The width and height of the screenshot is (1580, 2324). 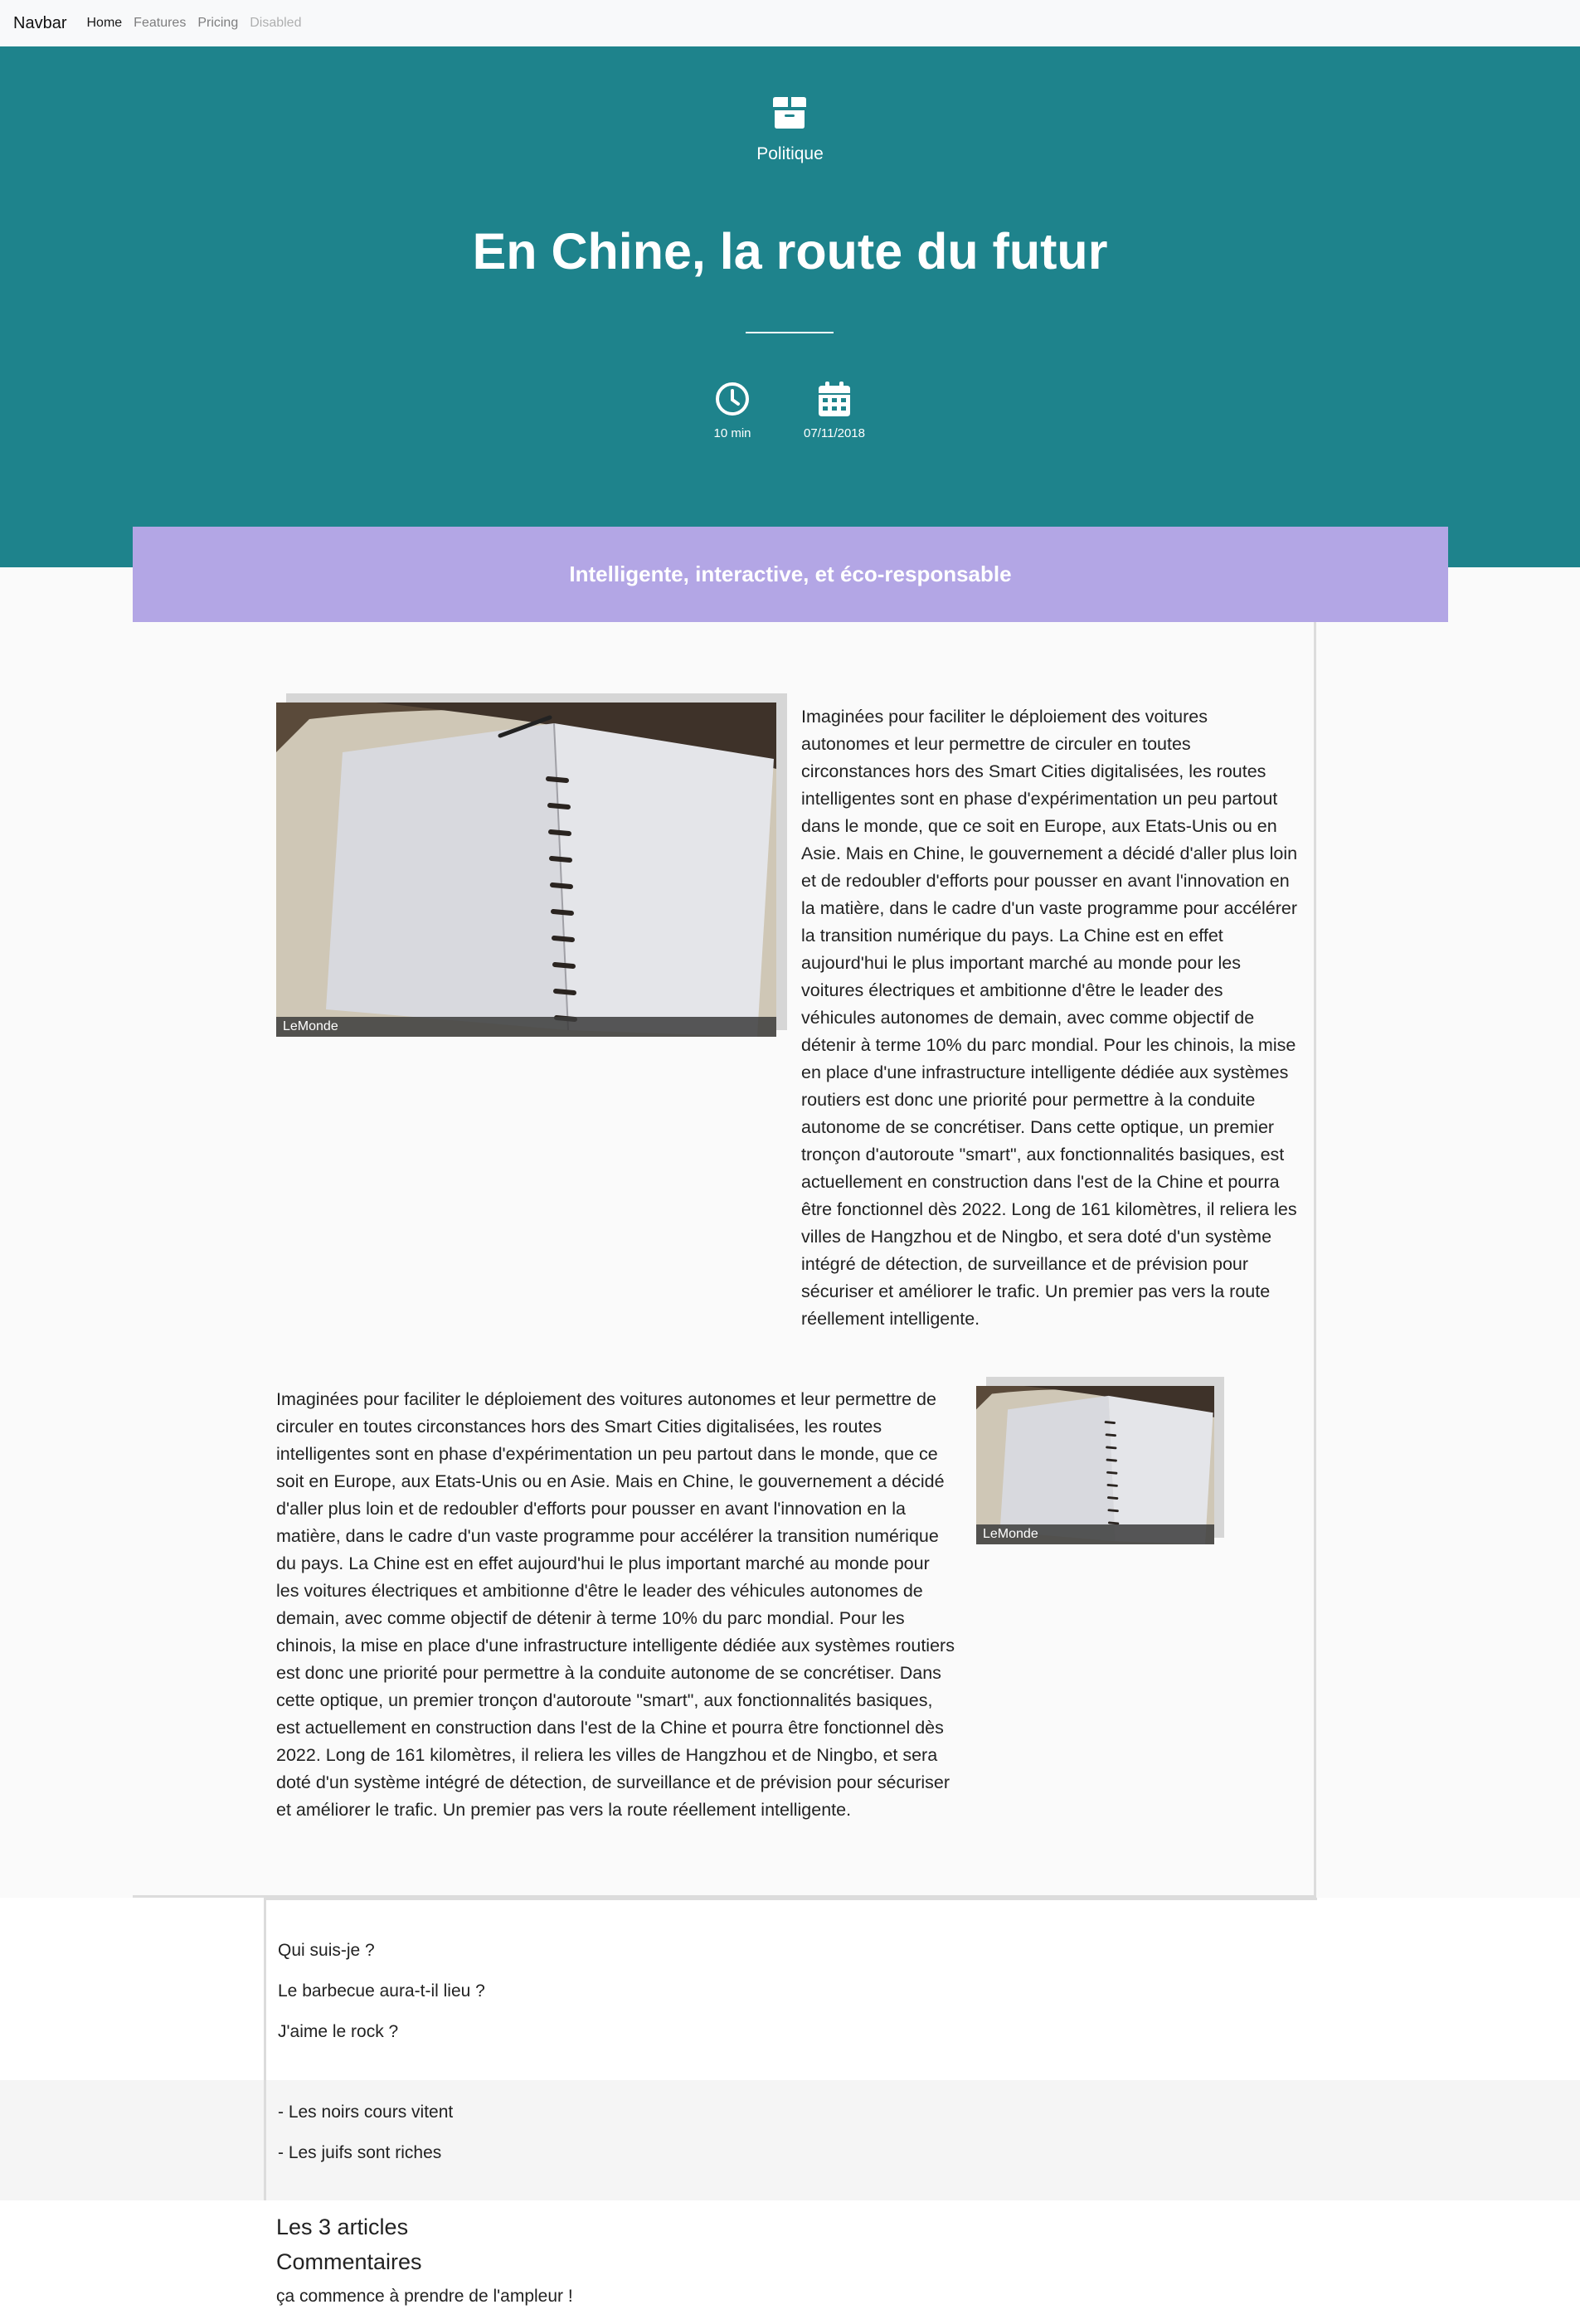 I want to click on nav-link-pricing: Pricing, so click(x=218, y=23).